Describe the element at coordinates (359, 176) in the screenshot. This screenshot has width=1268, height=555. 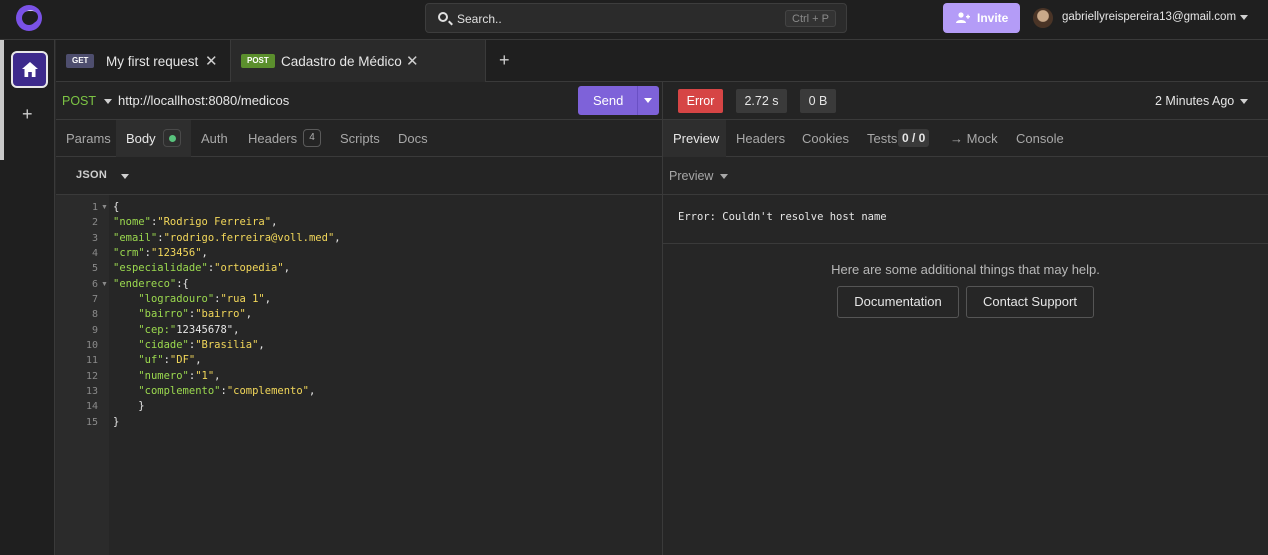
I see `body-format-bar: JSON` at that location.